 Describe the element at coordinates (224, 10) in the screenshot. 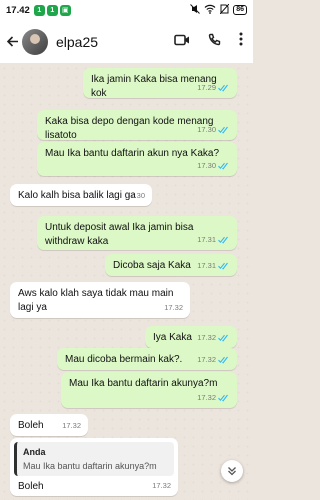

I see `no-sim-icon` at that location.